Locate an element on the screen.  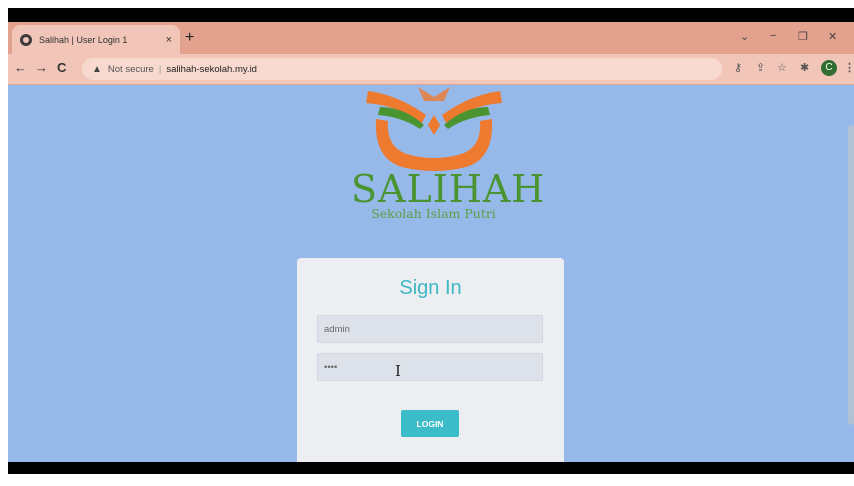
login-card: Sign In I LOGIN is located at coordinates (430, 366).